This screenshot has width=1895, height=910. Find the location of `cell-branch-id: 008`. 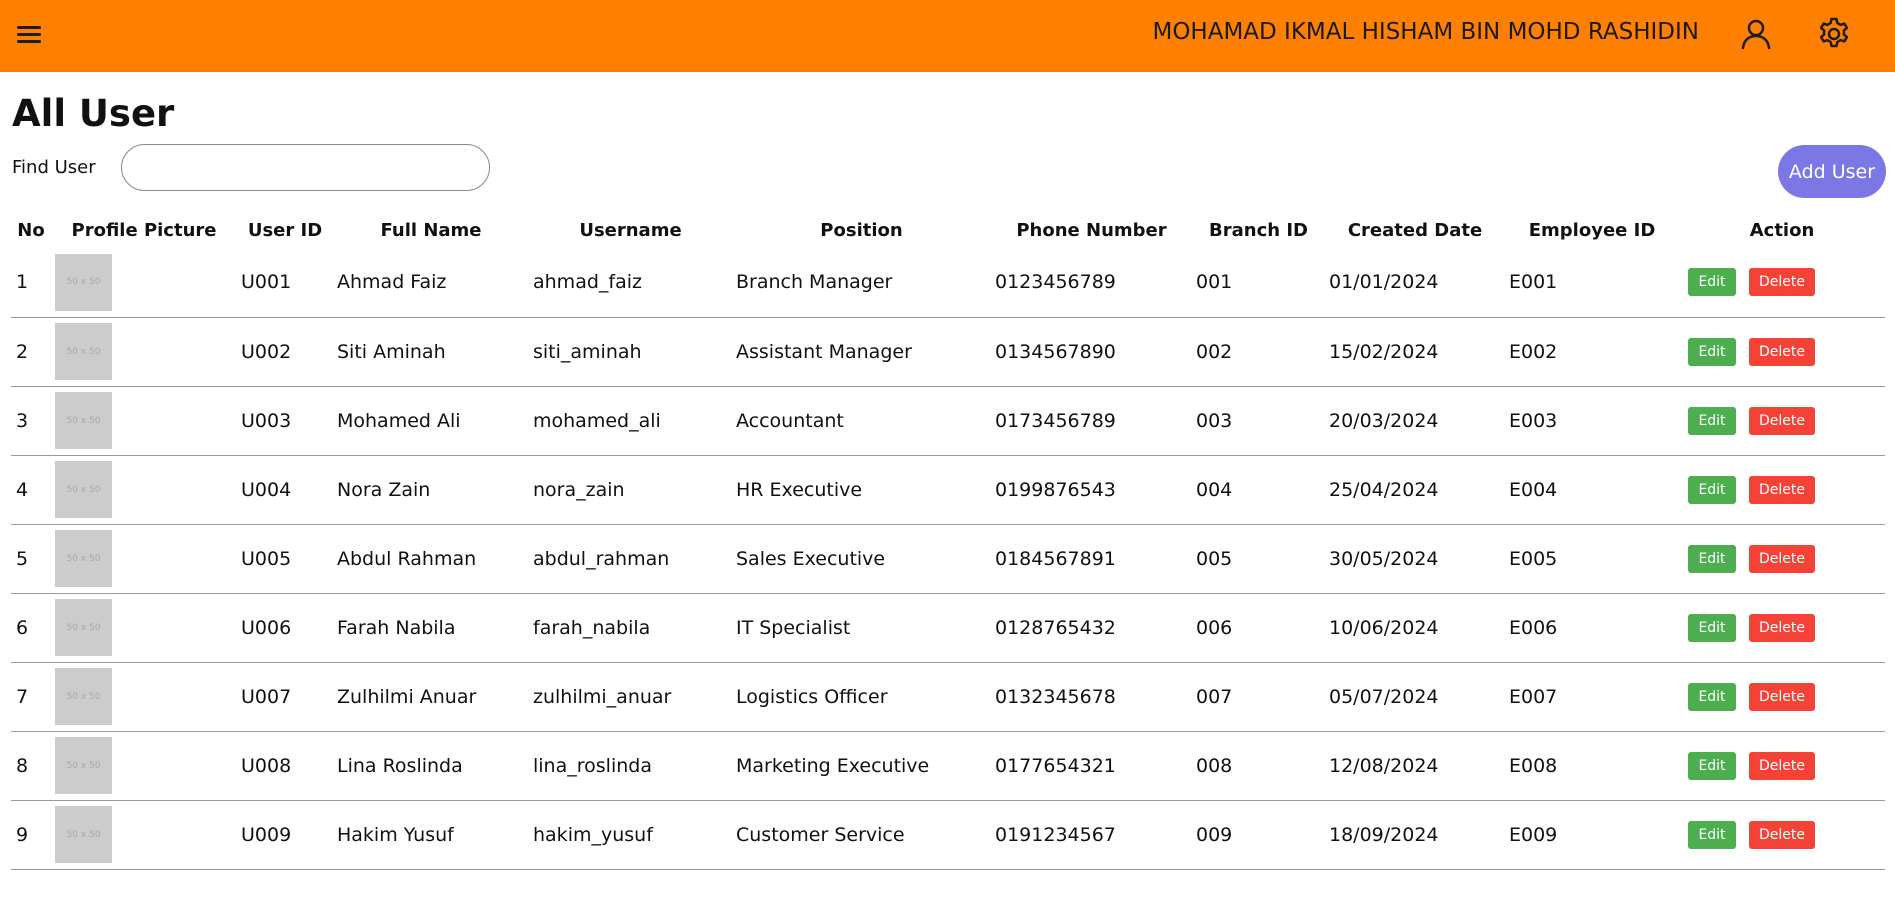

cell-branch-id: 008 is located at coordinates (1258, 766).